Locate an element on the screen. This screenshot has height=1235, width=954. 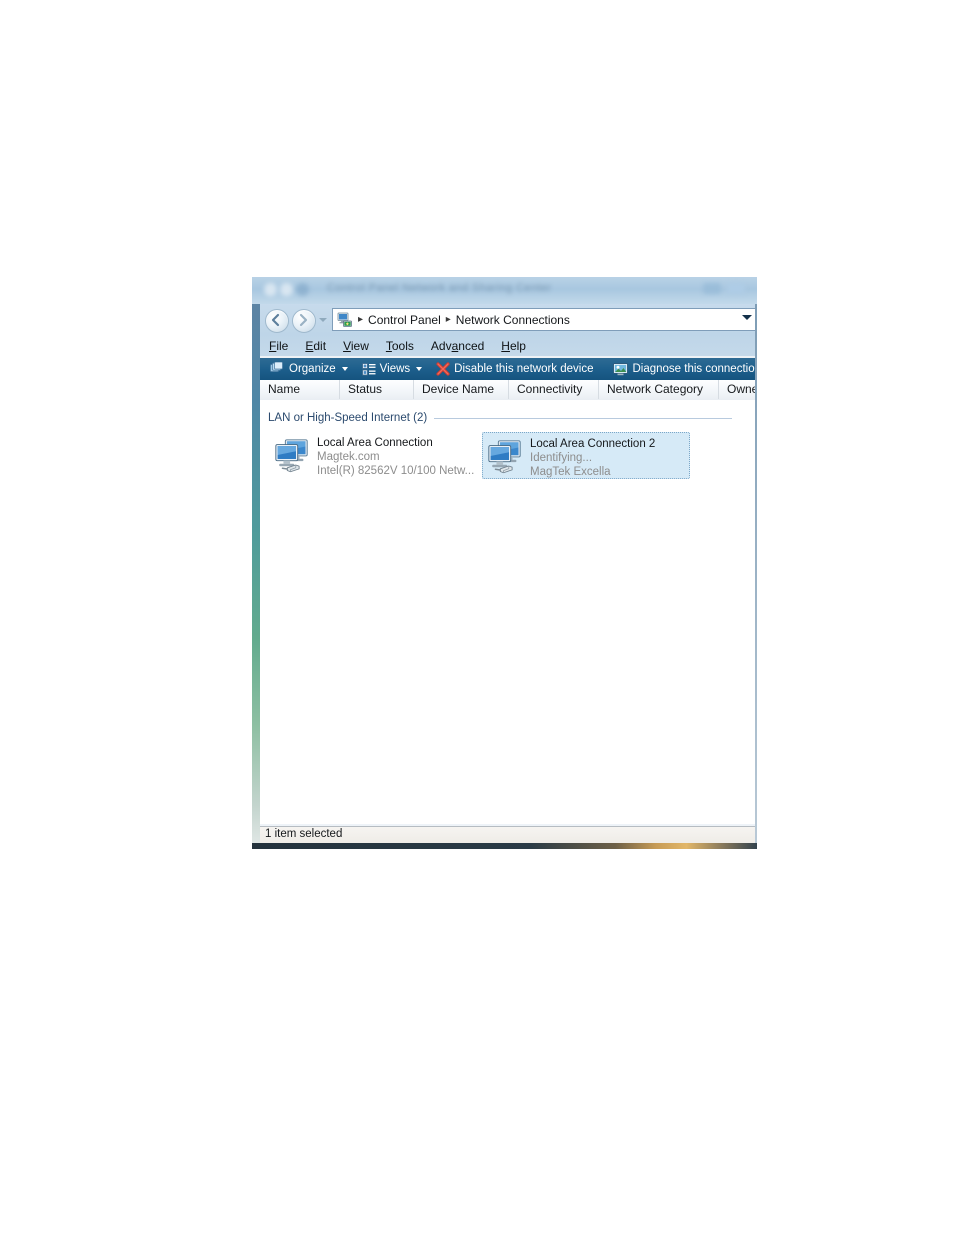
window-title: Control Panel Network and Sharing Center is located at coordinates (439, 288).